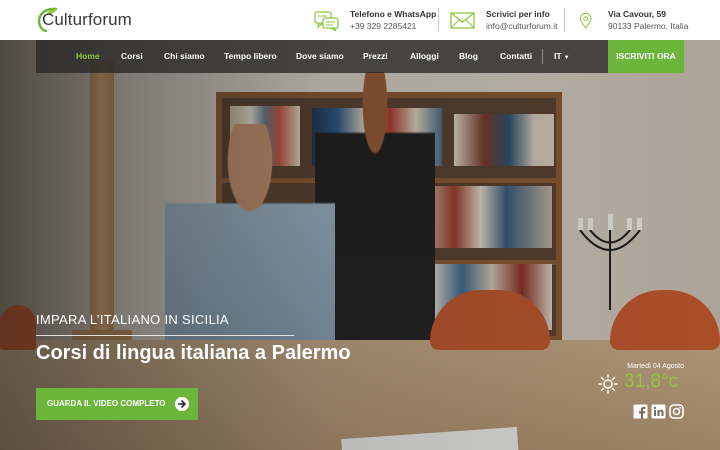 This screenshot has width=720, height=450. I want to click on contact-value: 90133 Palermo, Italia, so click(648, 26).